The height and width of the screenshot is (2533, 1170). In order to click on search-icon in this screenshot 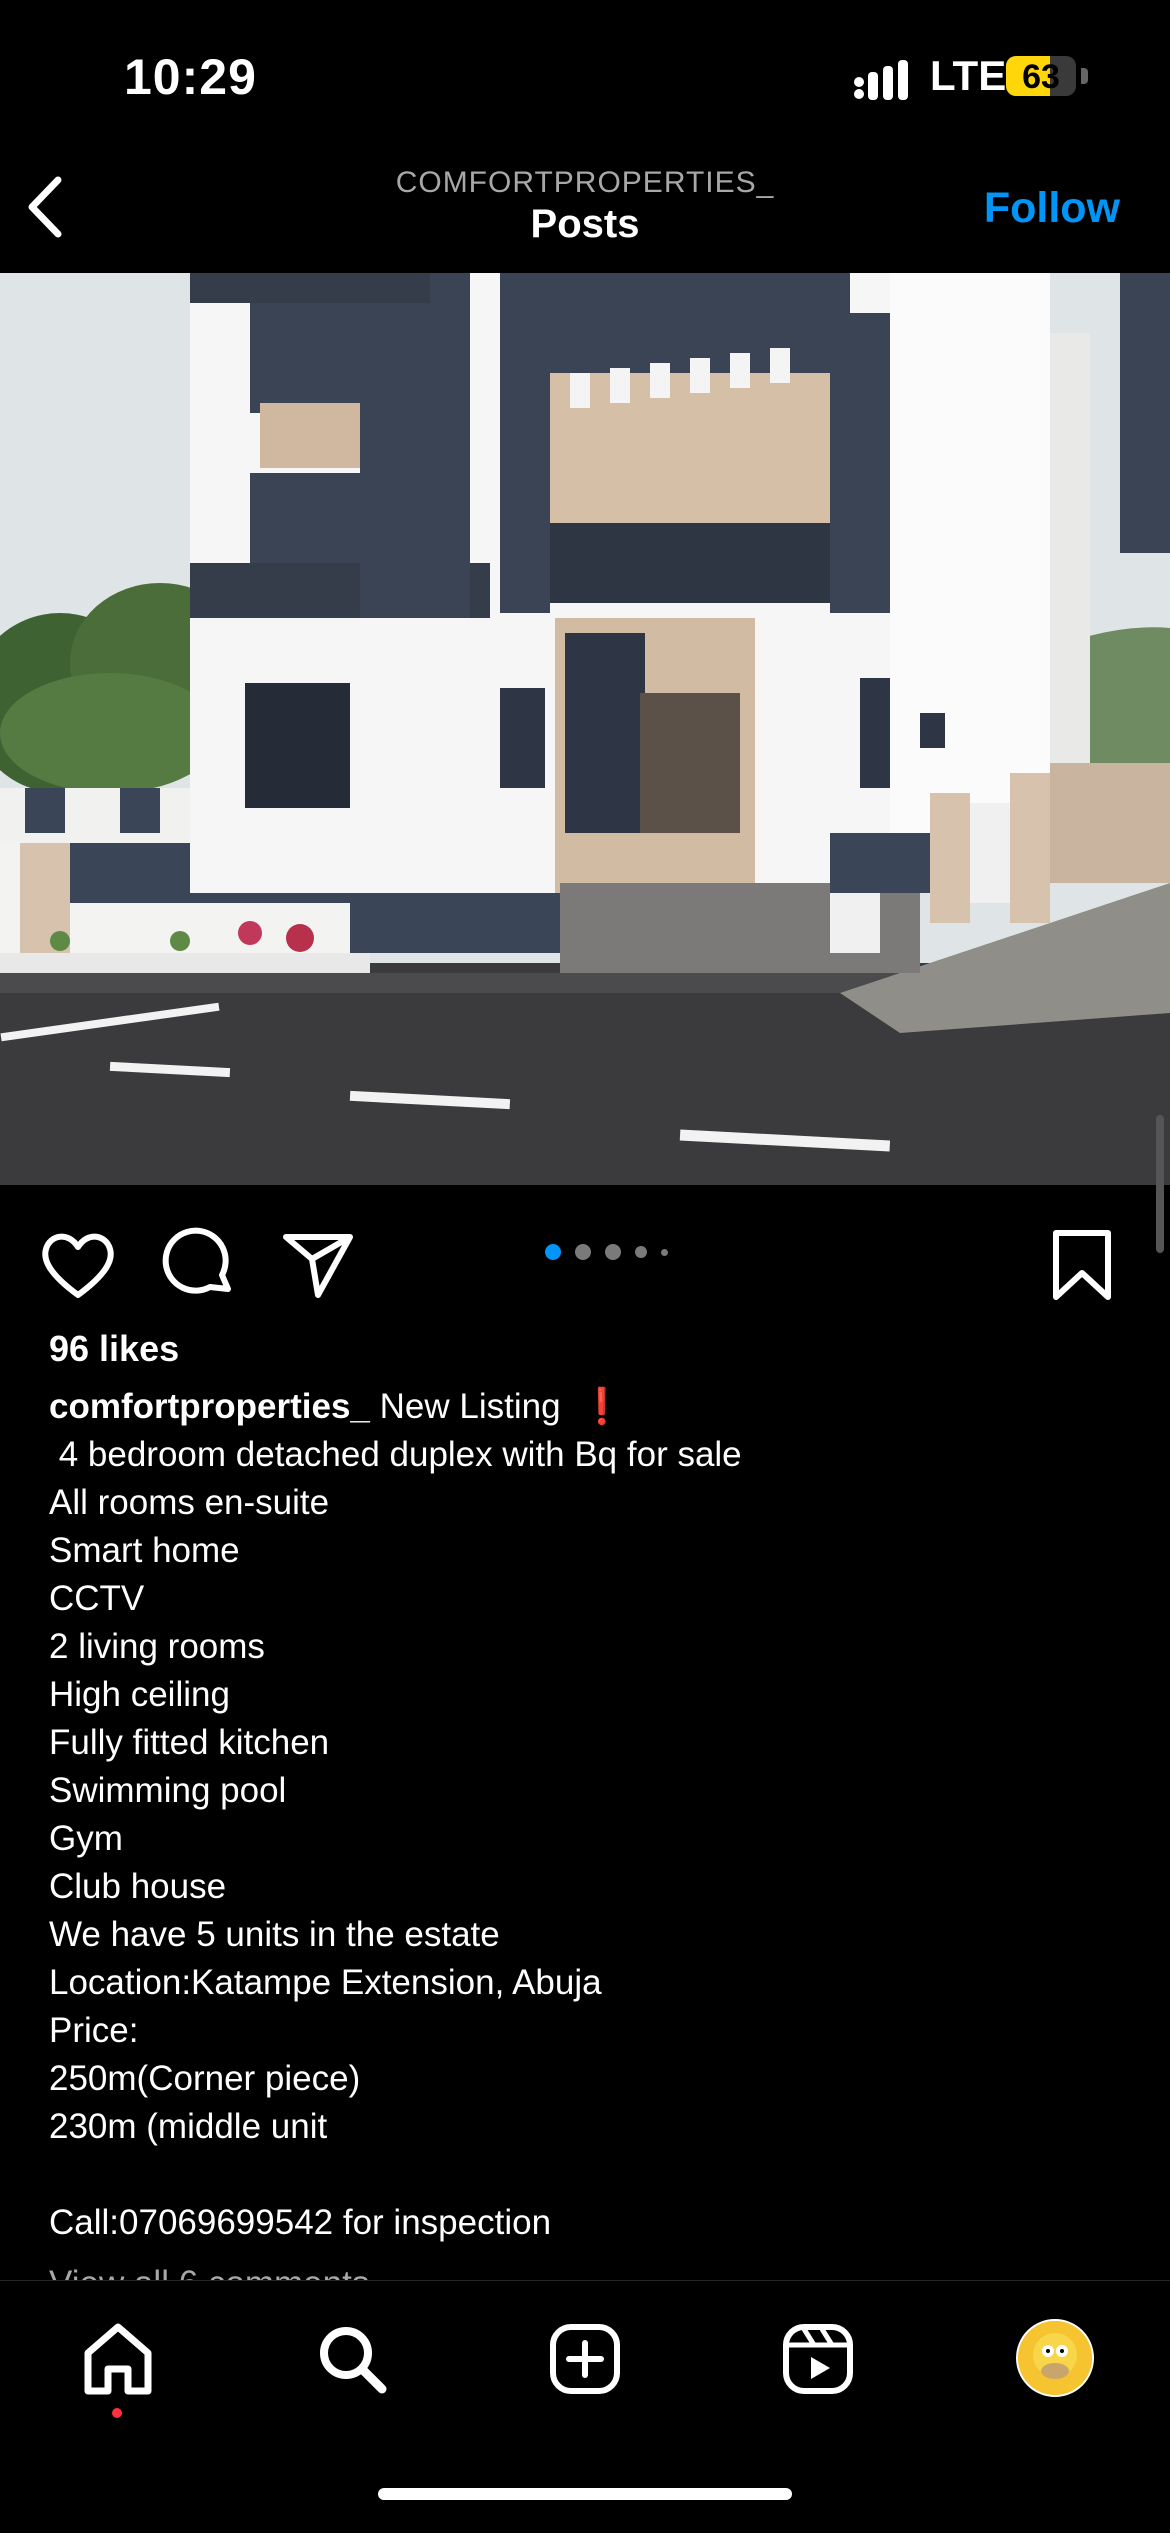, I will do `click(352, 2359)`.